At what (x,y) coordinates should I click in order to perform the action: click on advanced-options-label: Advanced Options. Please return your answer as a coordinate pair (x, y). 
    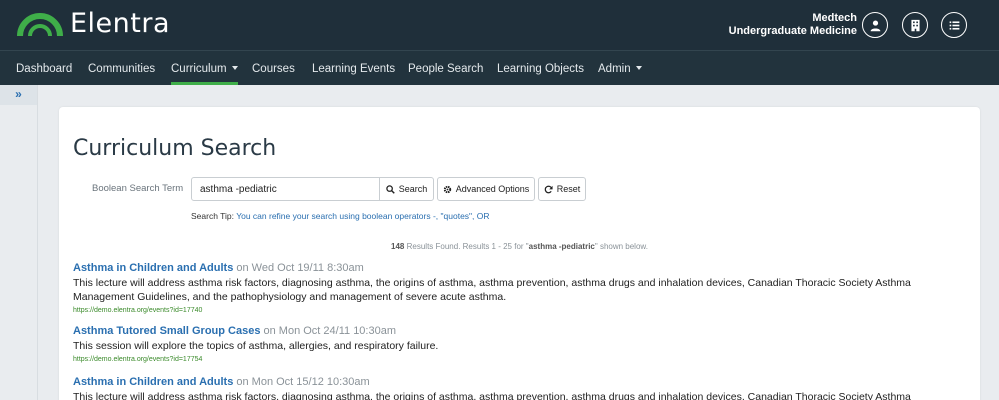
    Looking at the image, I should click on (492, 189).